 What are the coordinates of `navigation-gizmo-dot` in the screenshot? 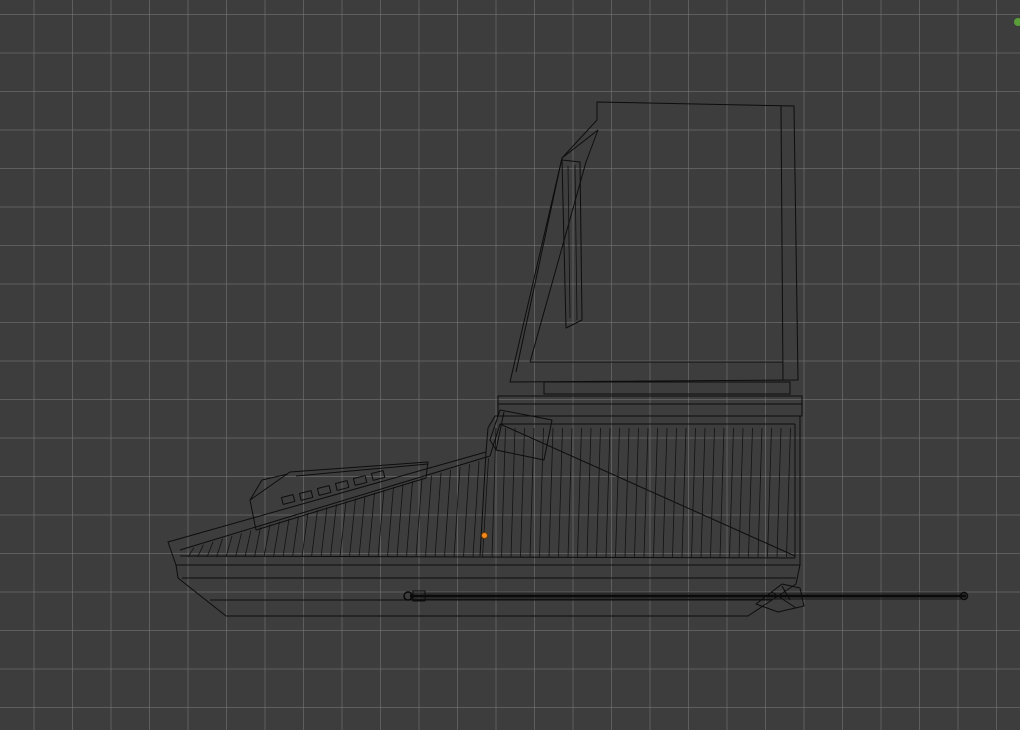 It's located at (1017, 22).